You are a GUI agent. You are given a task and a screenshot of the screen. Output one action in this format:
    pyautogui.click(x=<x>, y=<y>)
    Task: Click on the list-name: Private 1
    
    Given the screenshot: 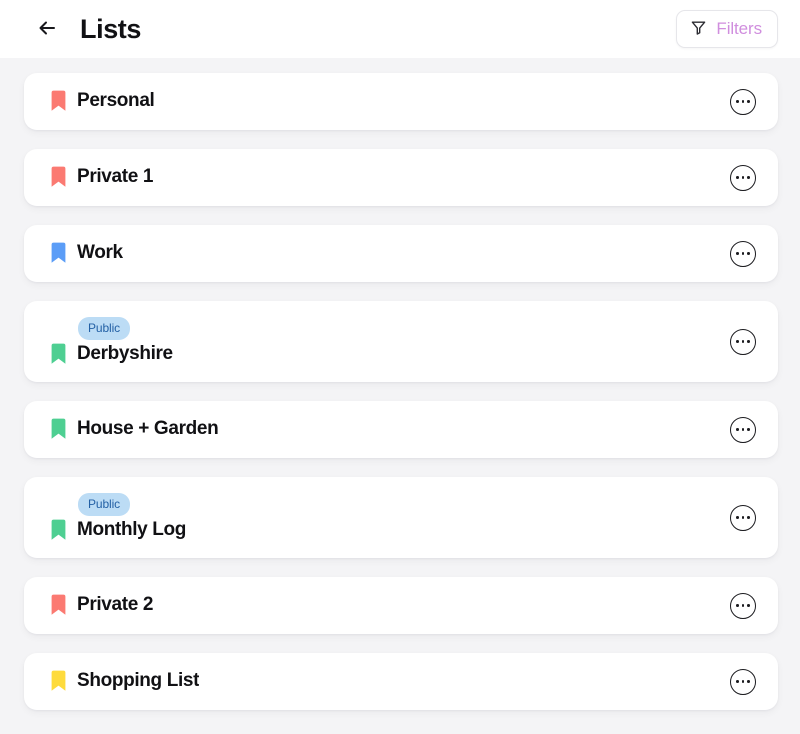 What is the action you would take?
    pyautogui.click(x=115, y=177)
    